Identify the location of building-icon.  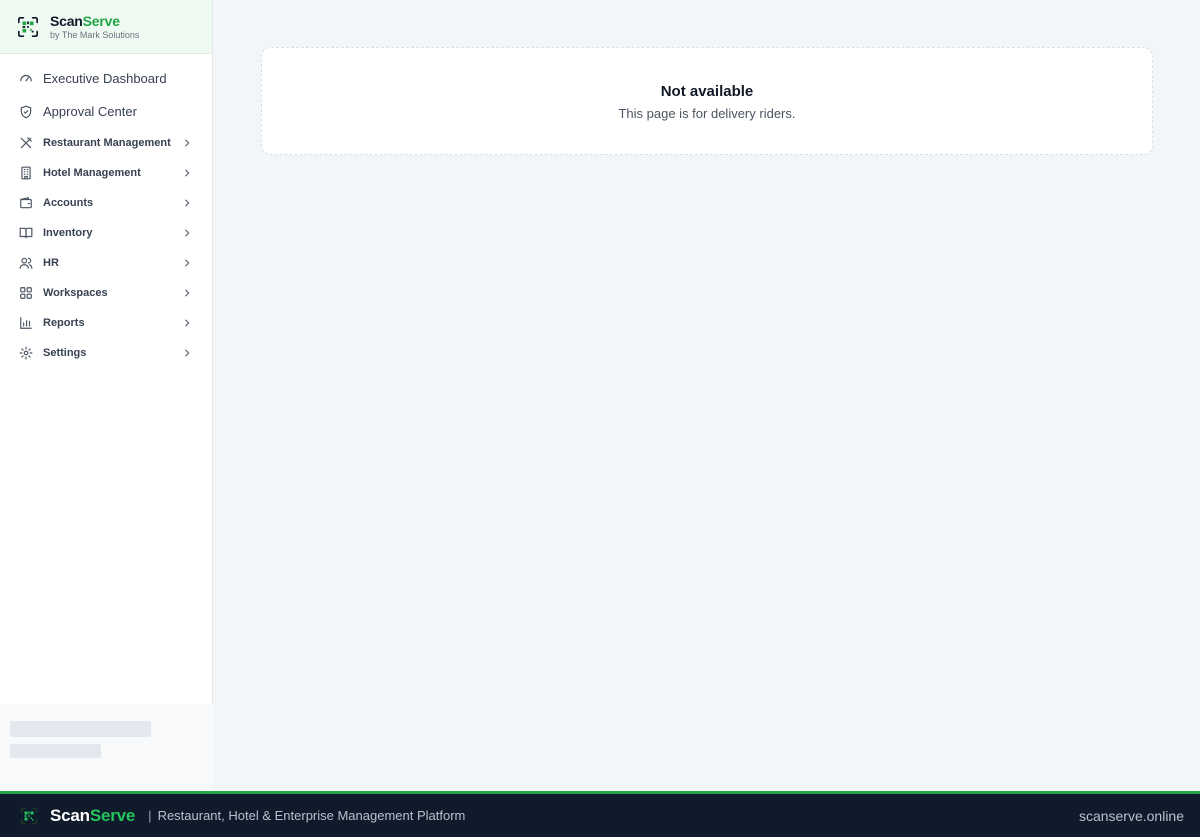
(26, 173).